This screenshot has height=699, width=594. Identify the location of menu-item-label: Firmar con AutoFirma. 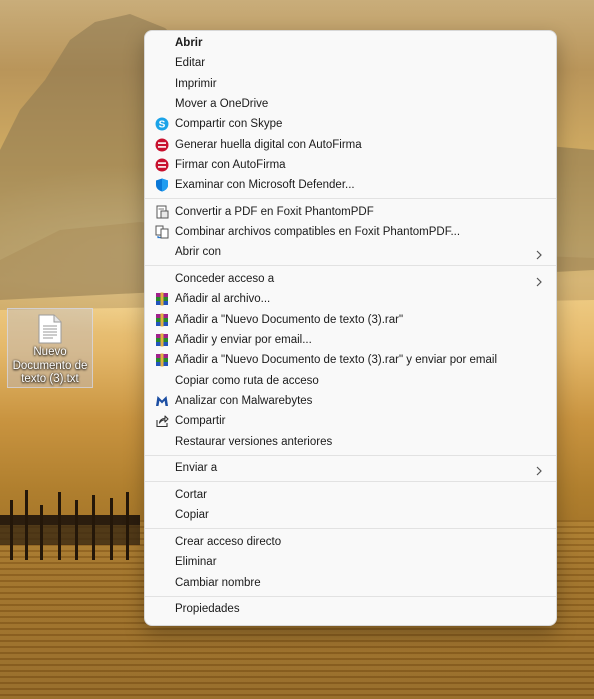
(230, 164).